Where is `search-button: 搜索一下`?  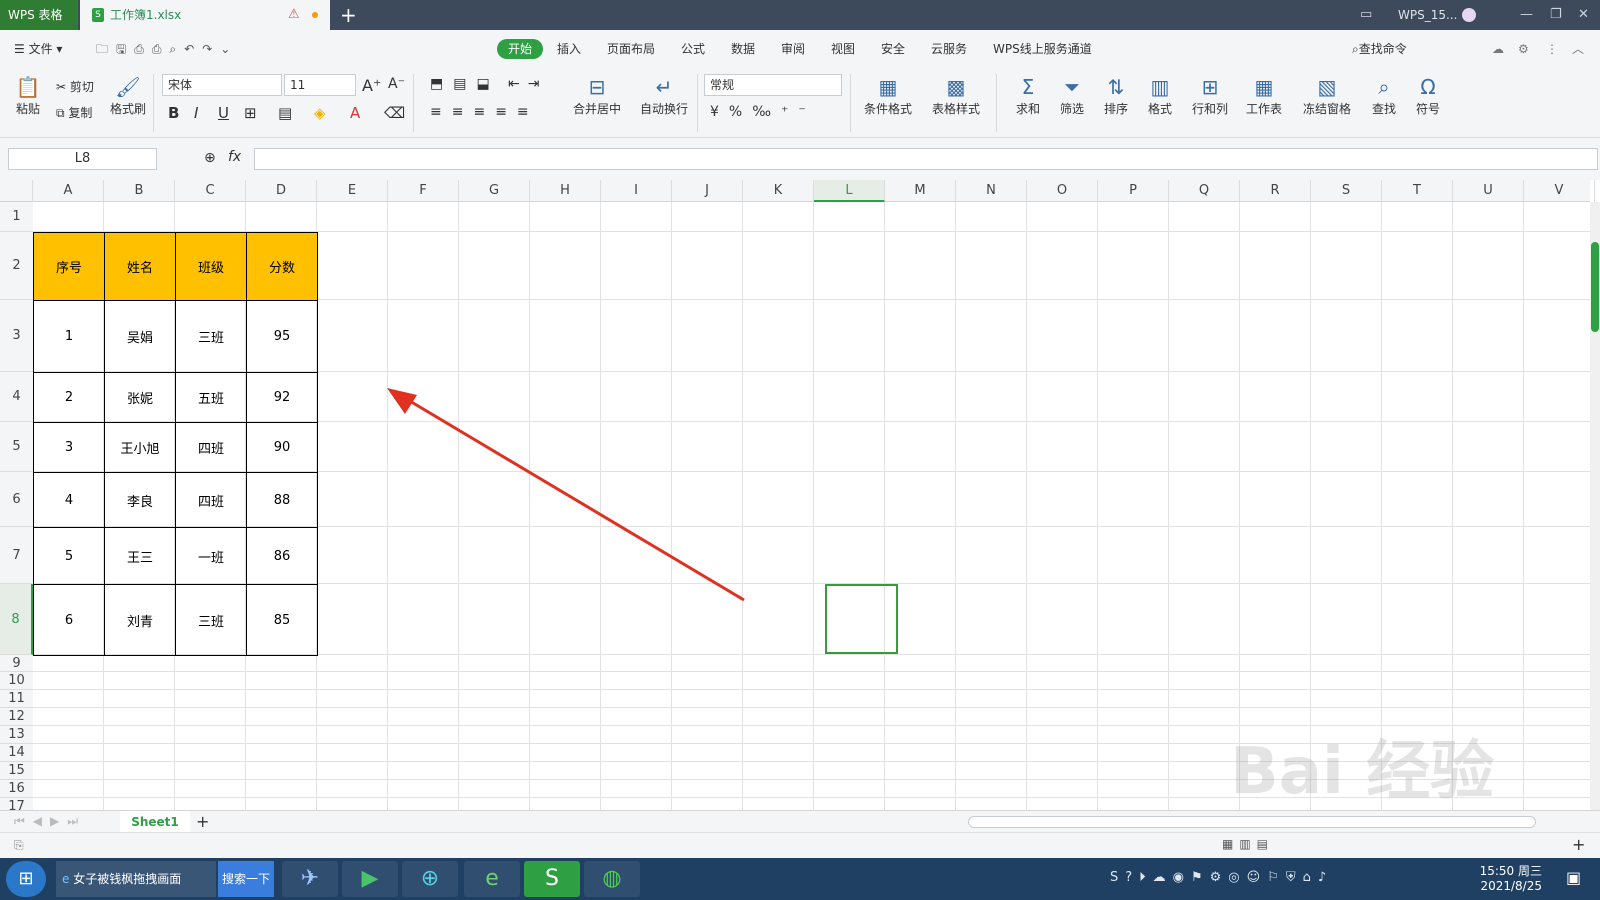 search-button: 搜索一下 is located at coordinates (246, 879).